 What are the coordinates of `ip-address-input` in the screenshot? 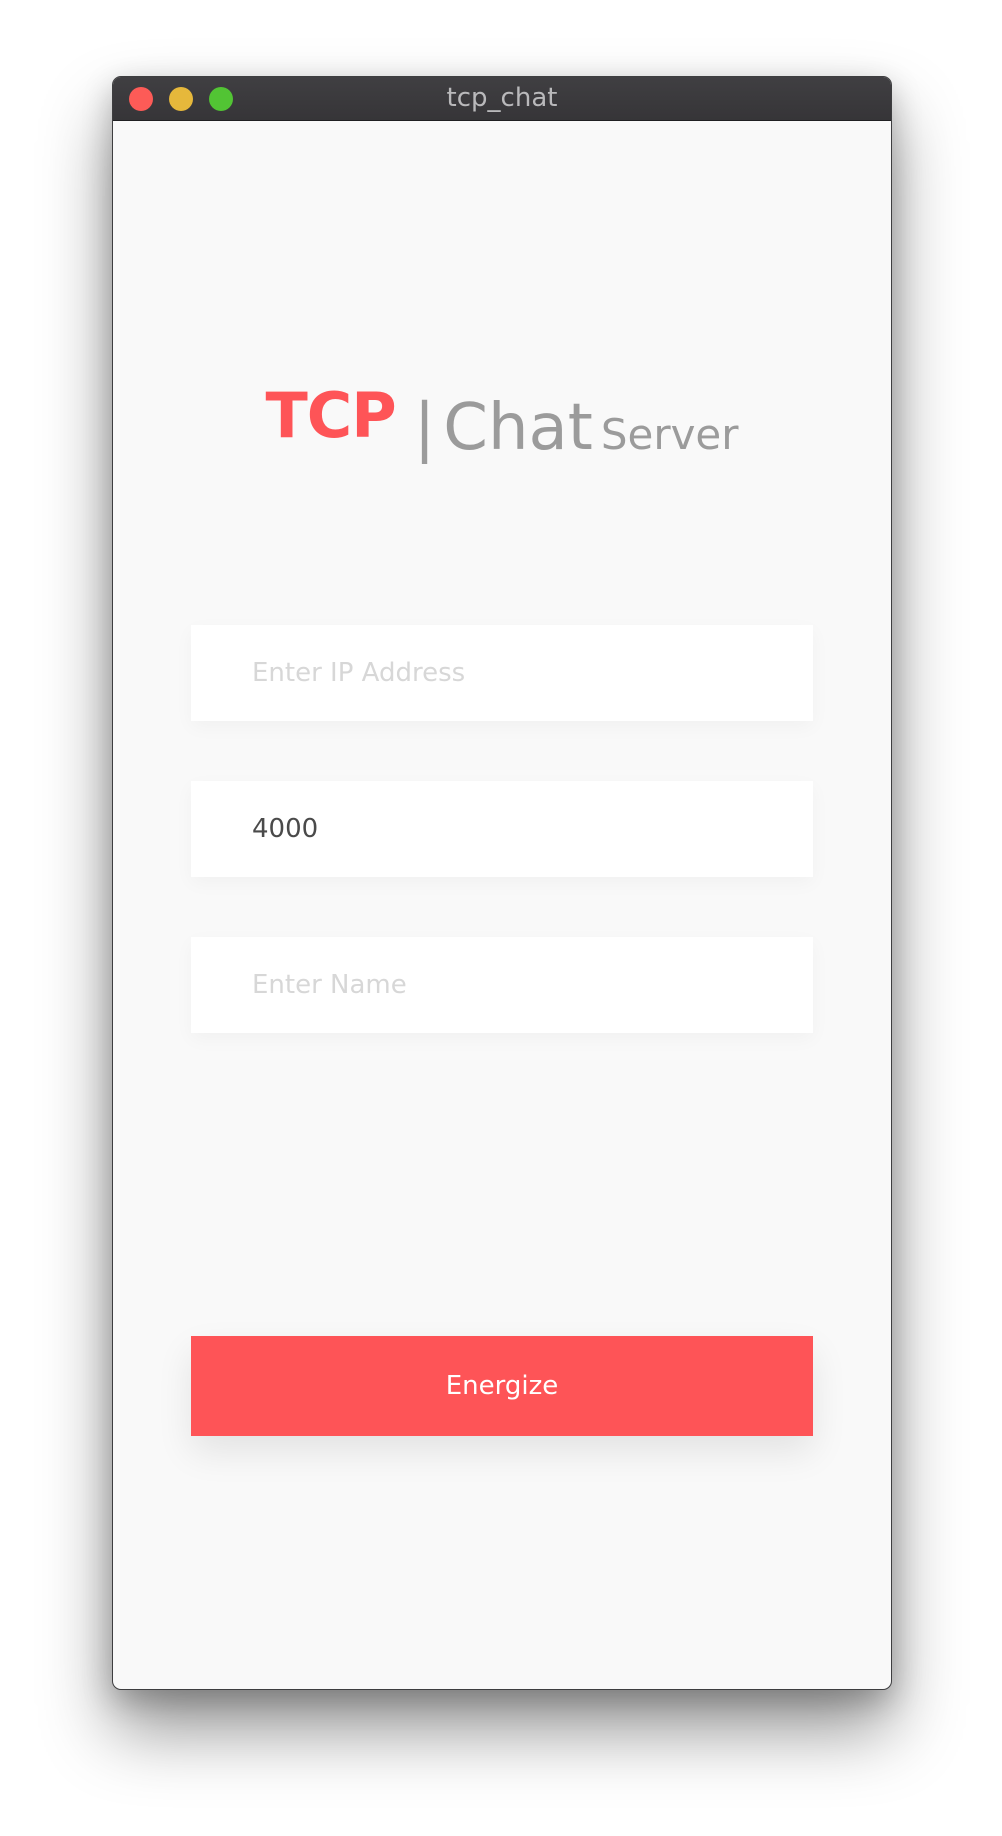 It's located at (502, 673).